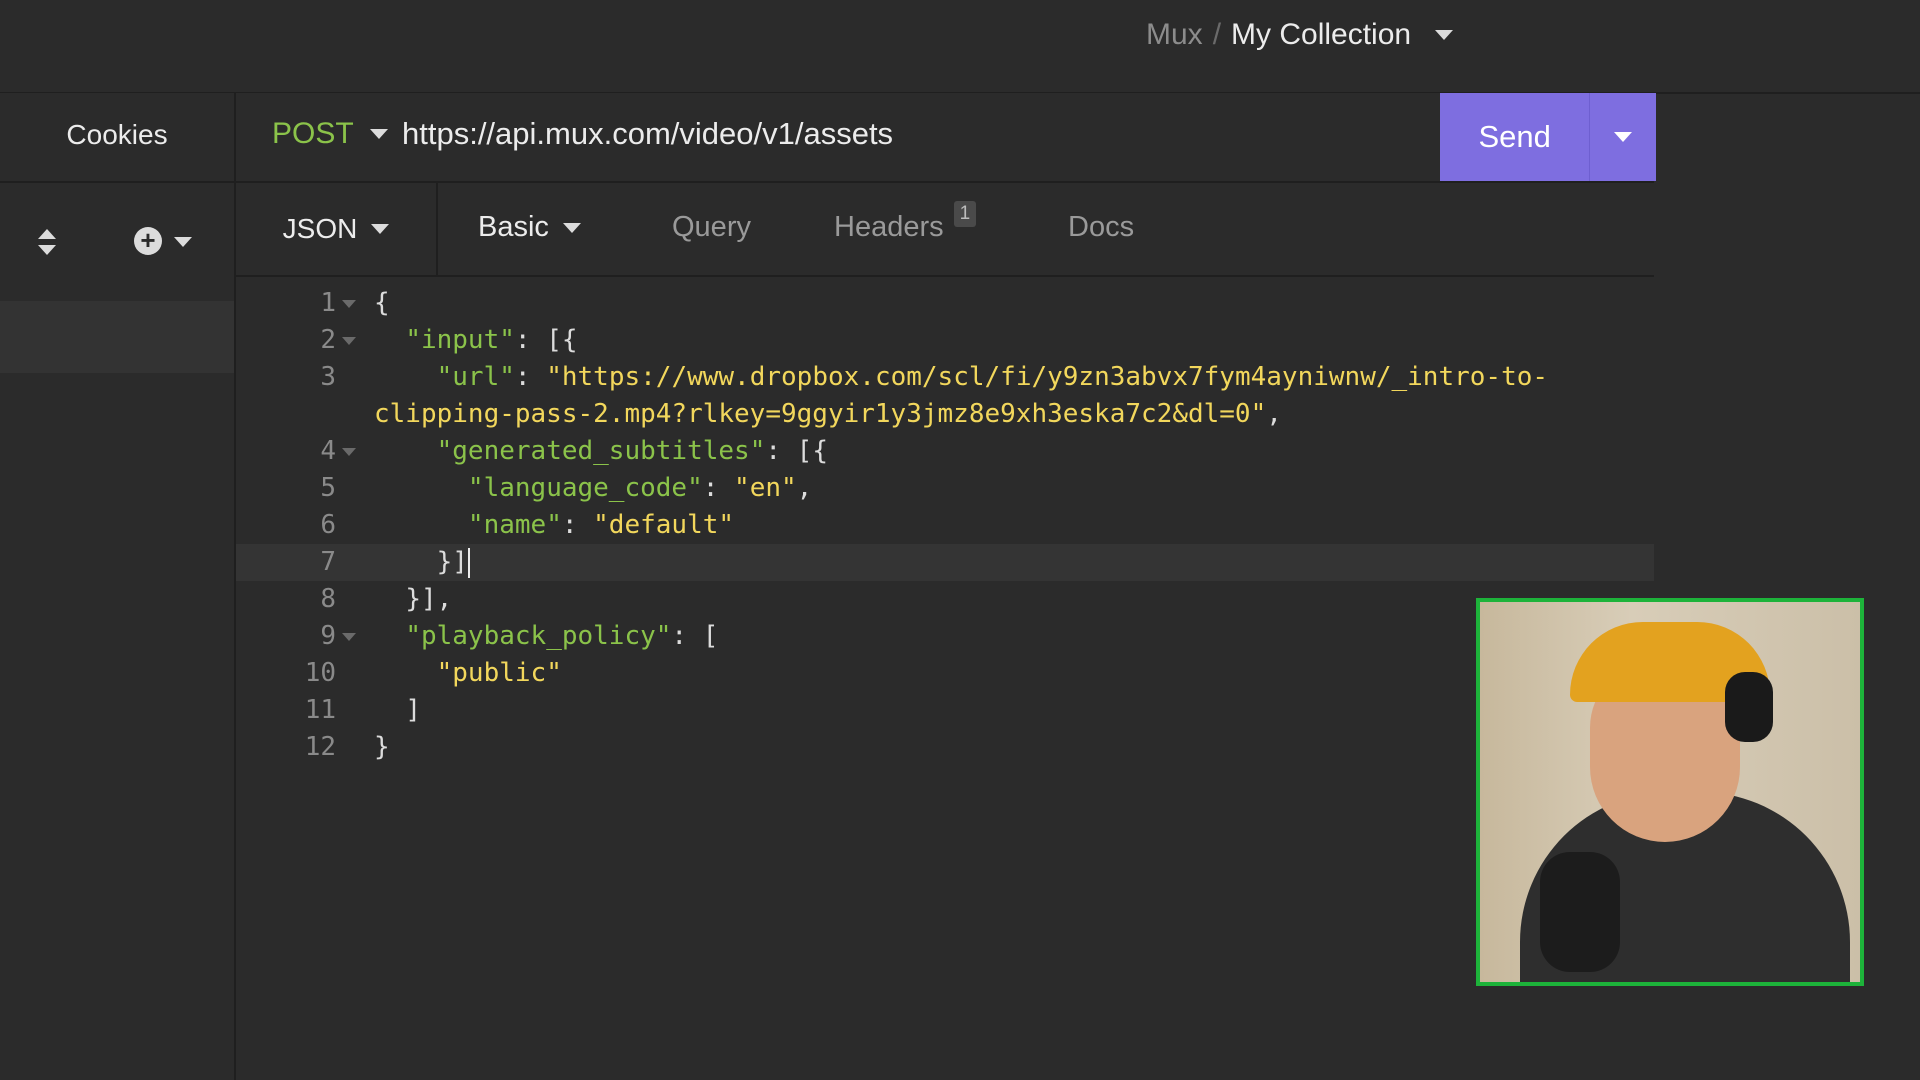 This screenshot has width=1920, height=1080. I want to click on code-line: 11 ], so click(945, 710).